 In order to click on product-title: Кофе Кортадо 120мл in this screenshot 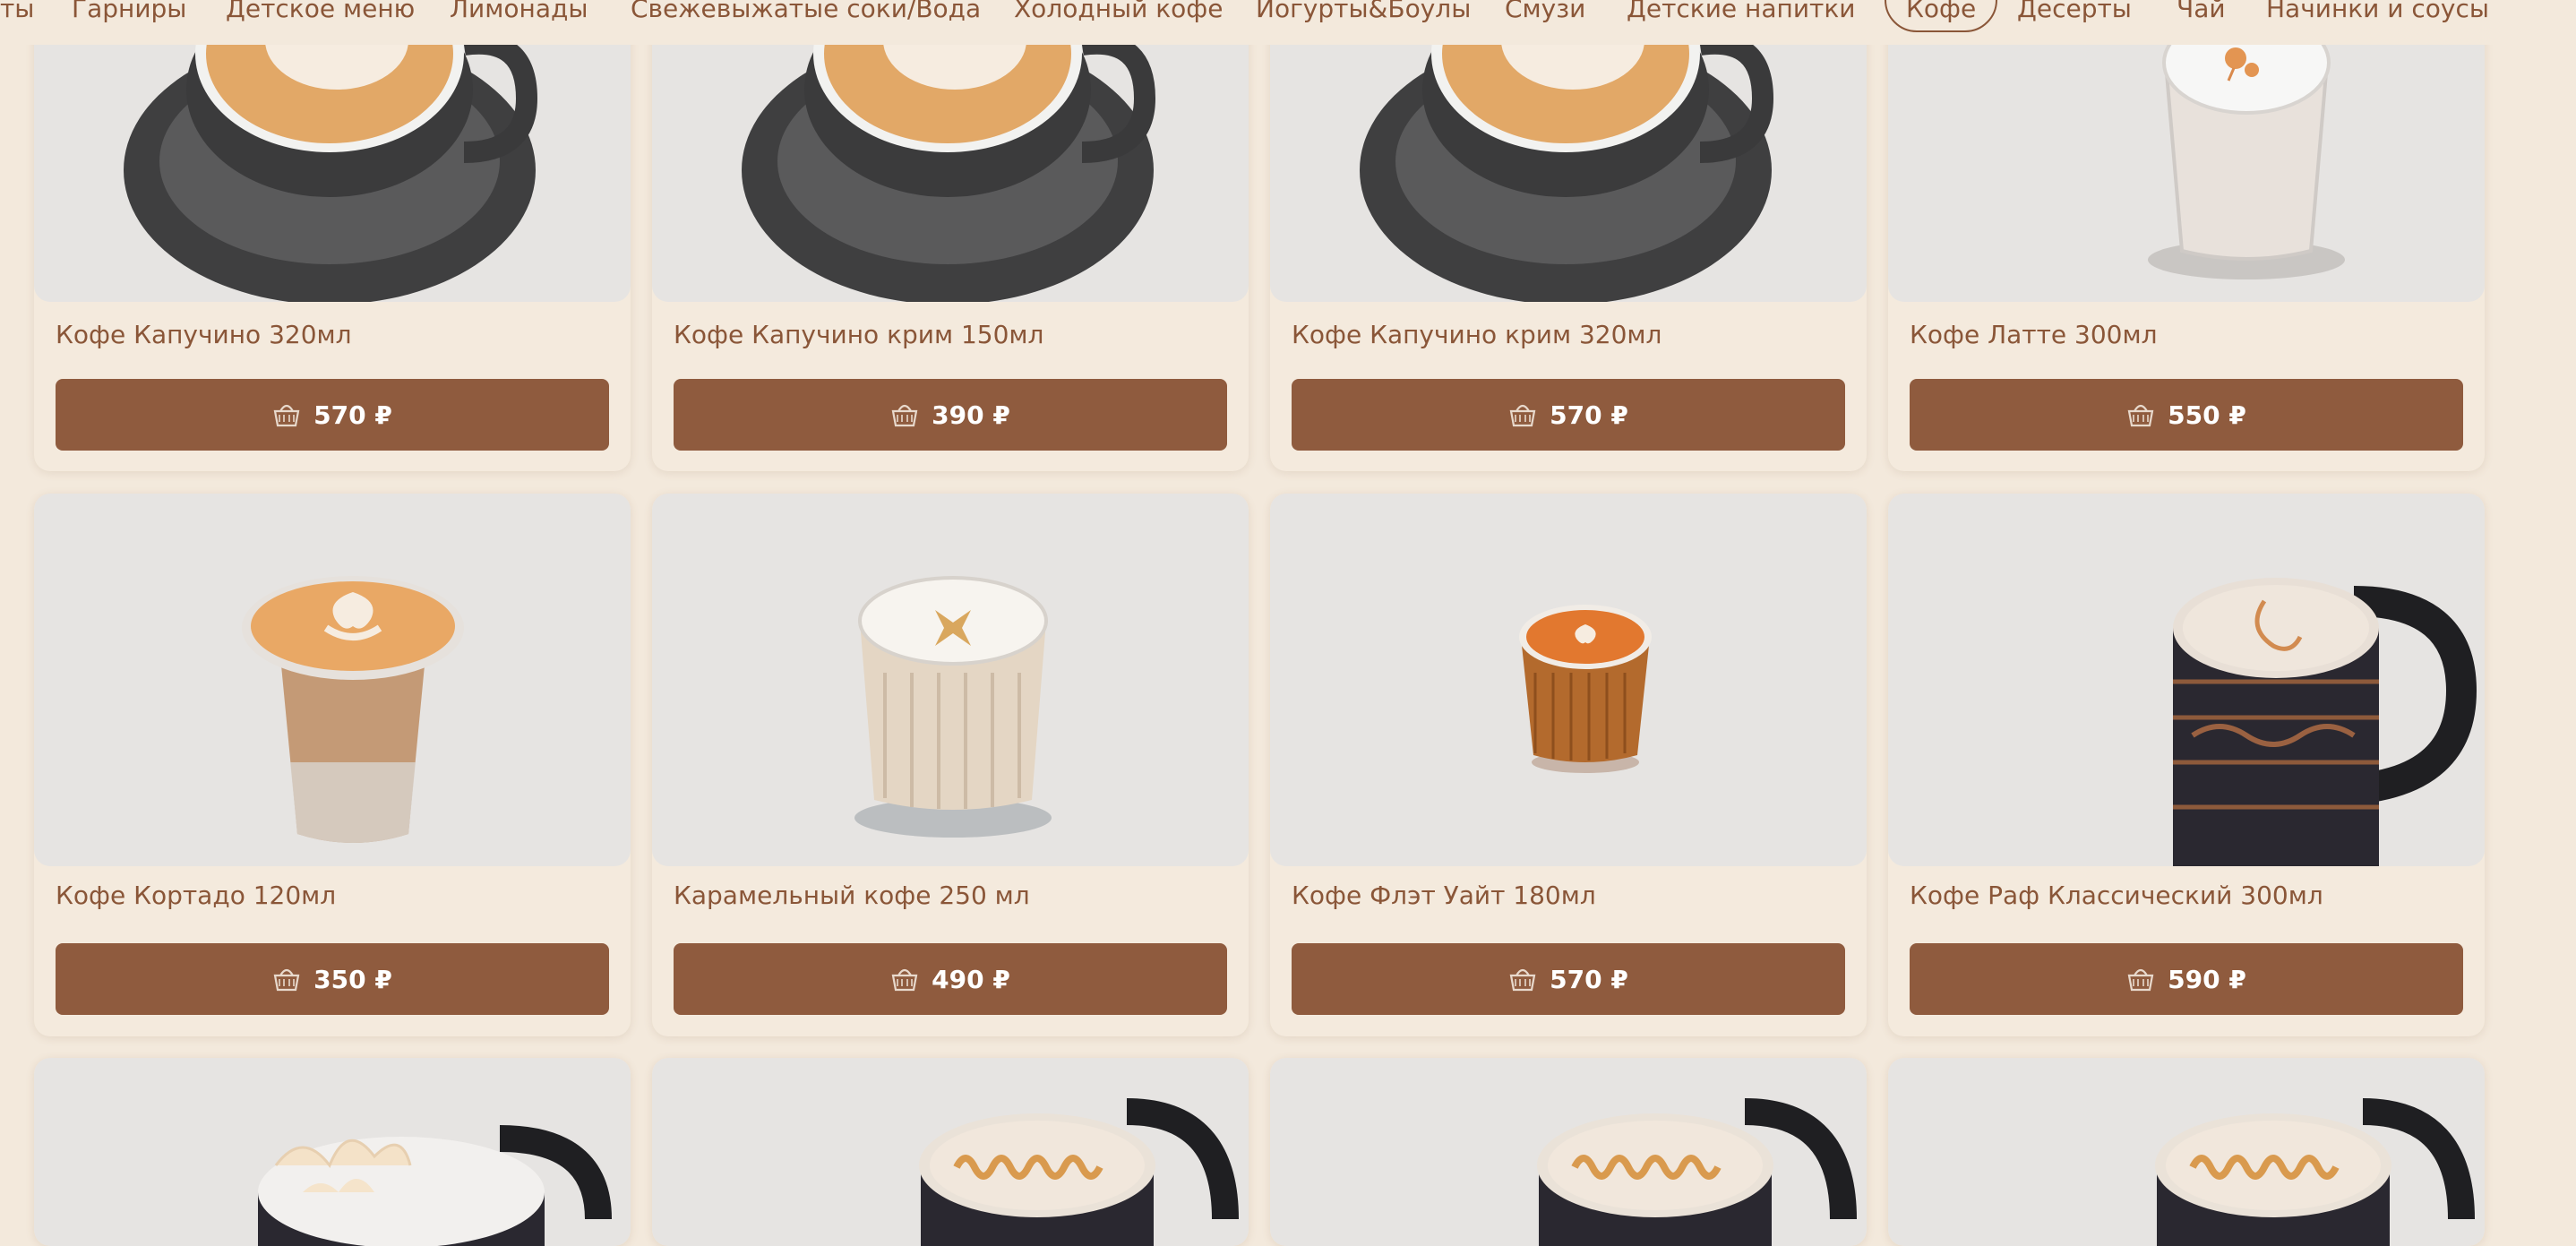, I will do `click(196, 895)`.